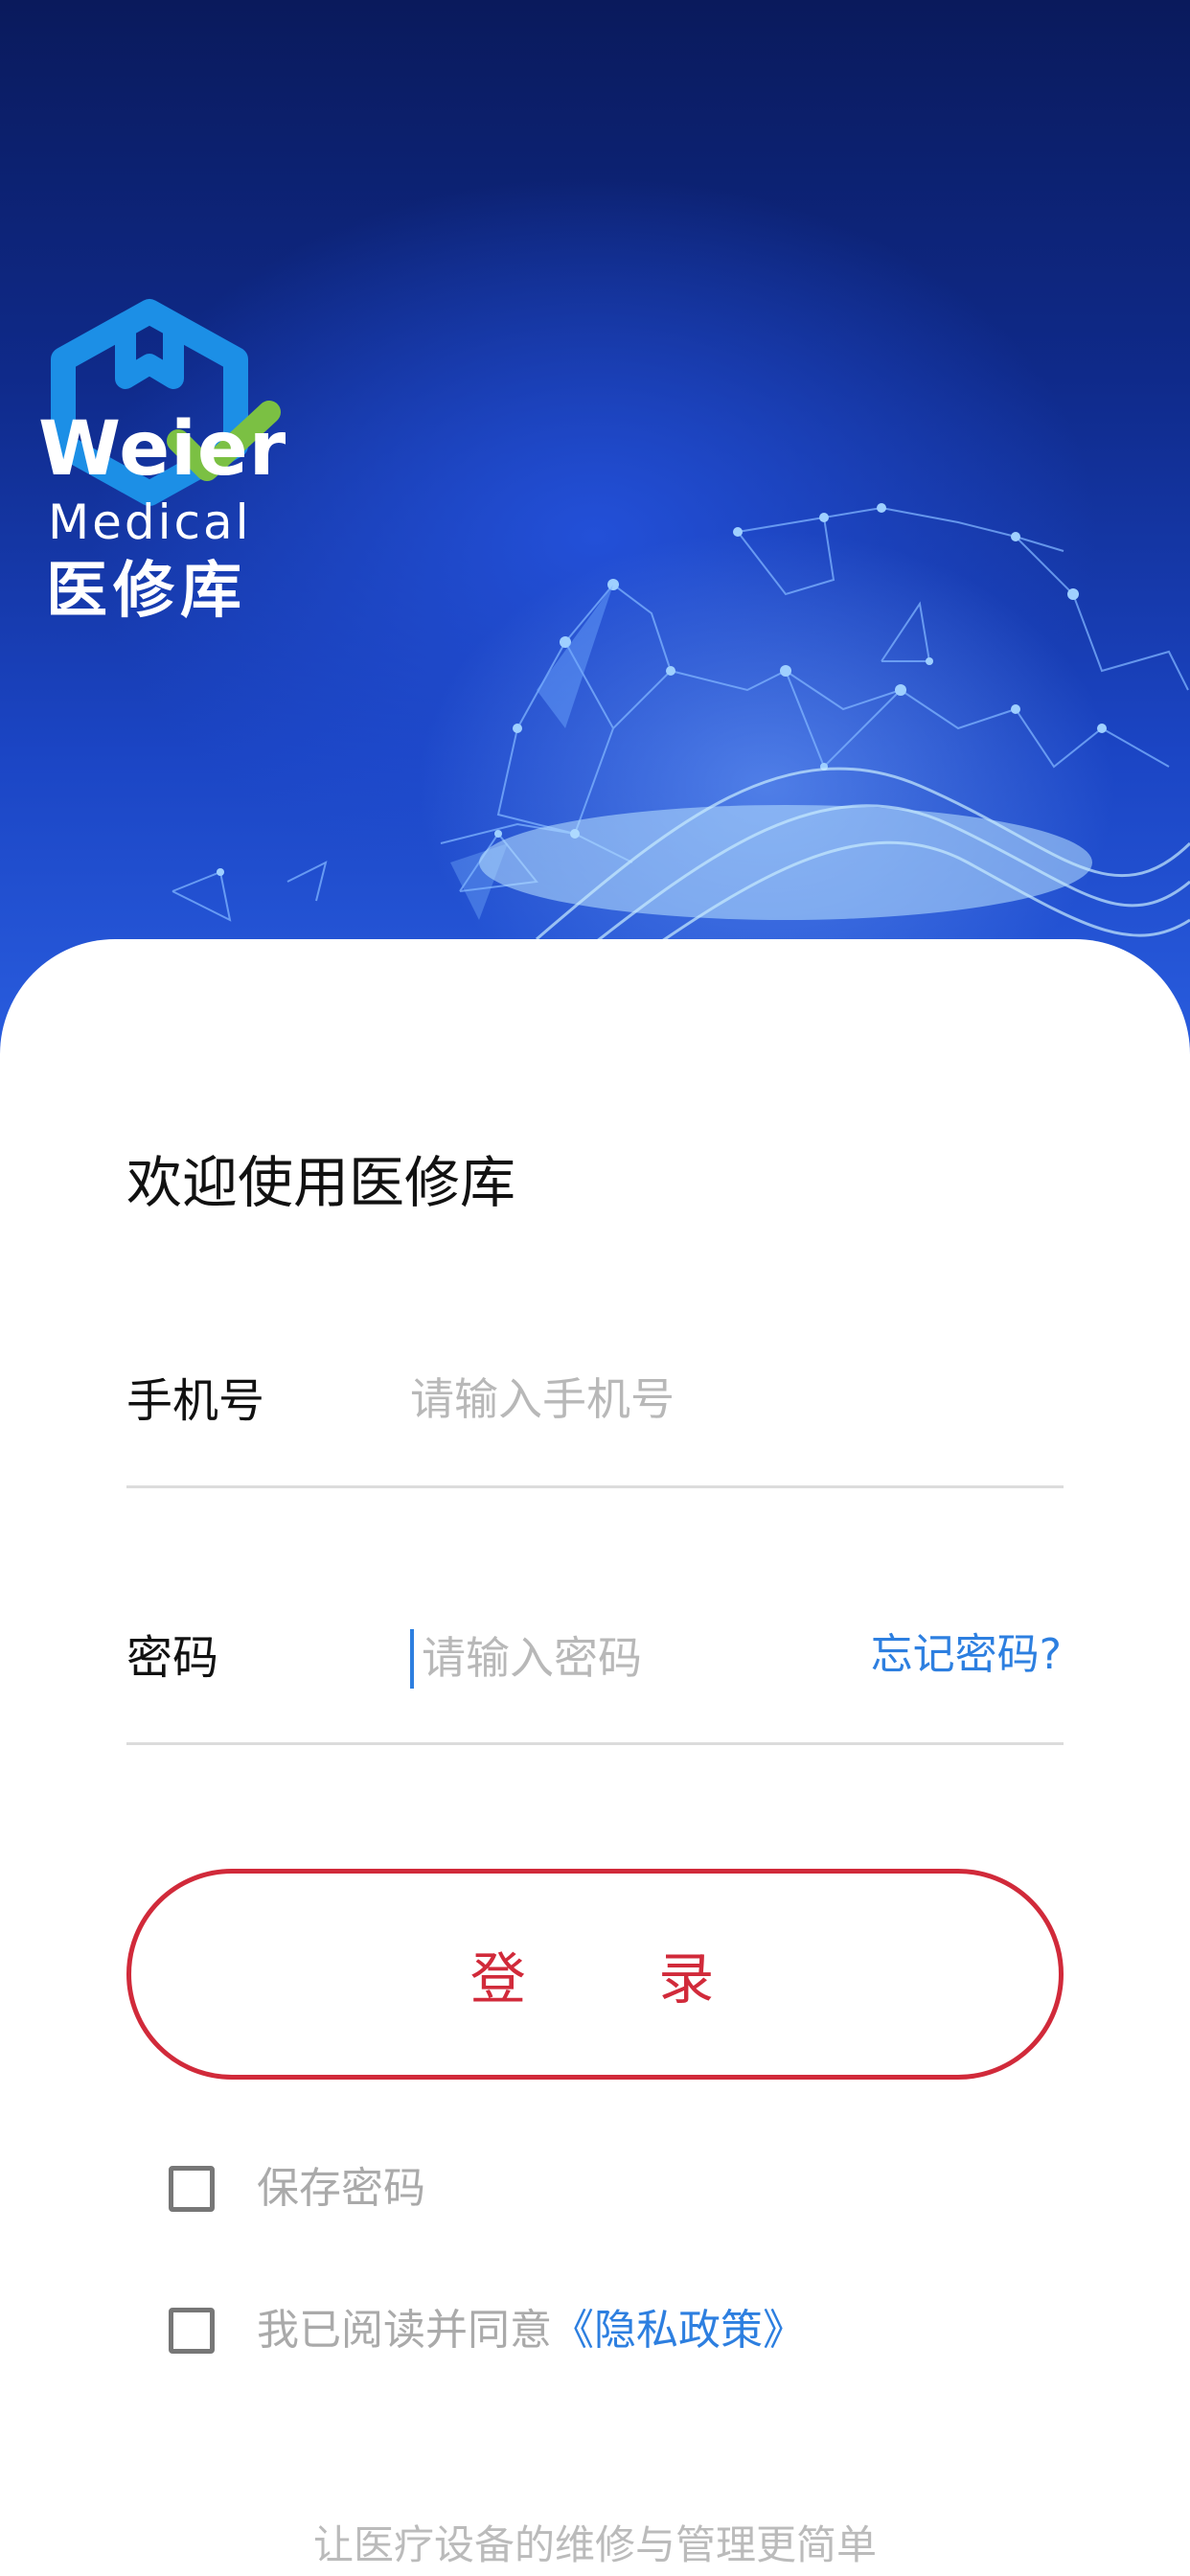 The width and height of the screenshot is (1190, 2576). I want to click on logo-chinese-name: 医修库, so click(147, 591).